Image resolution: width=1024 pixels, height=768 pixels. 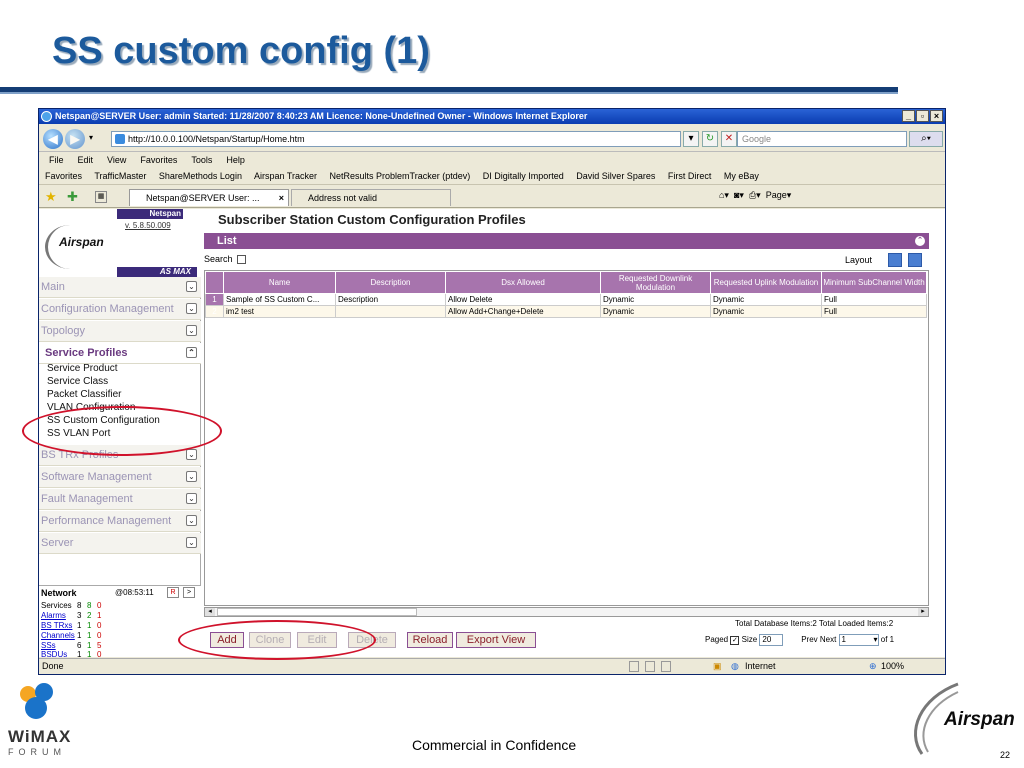 I want to click on favorites-star-icon: ★, so click(x=51, y=197).